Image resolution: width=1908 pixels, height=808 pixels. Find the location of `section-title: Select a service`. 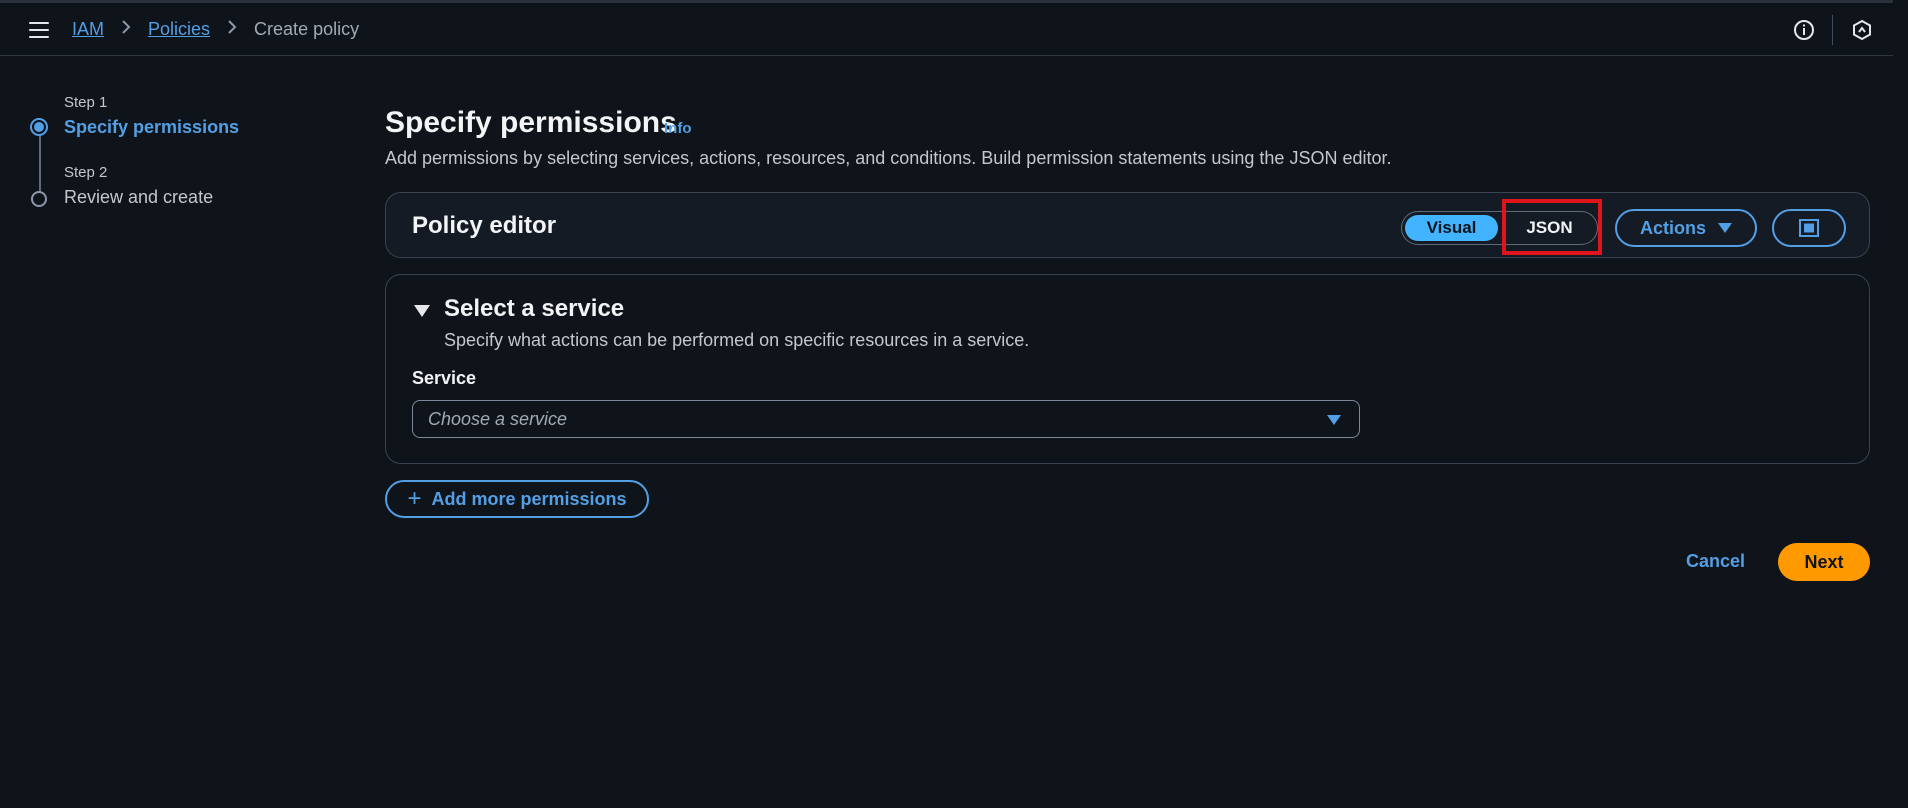

section-title: Select a service is located at coordinates (534, 309).